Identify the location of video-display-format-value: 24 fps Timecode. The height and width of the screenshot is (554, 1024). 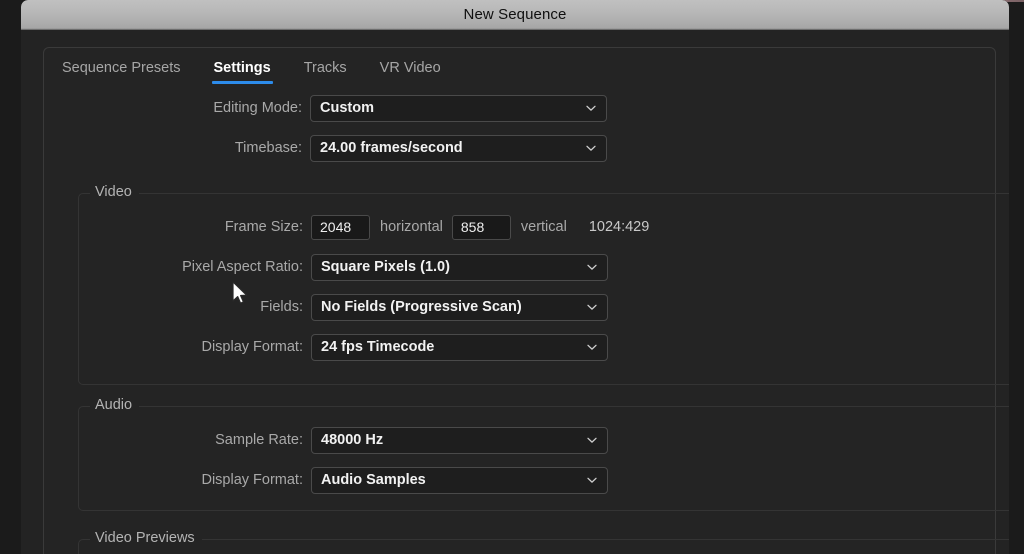
(378, 347).